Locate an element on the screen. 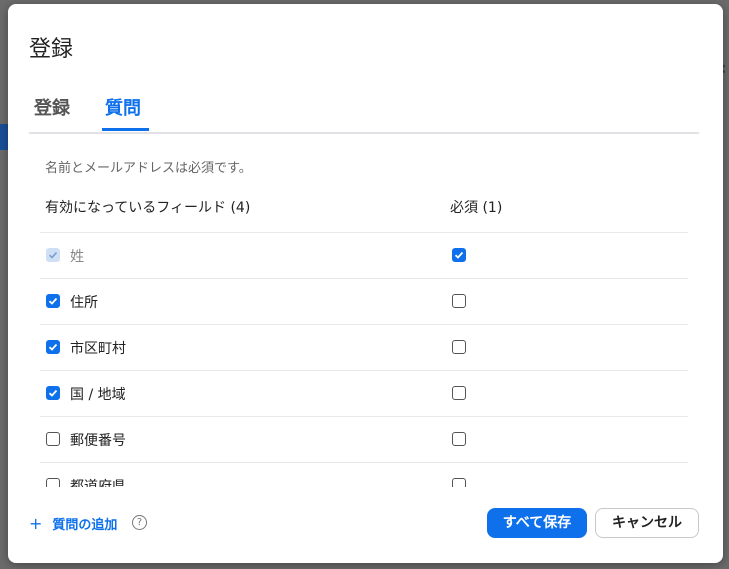 This screenshot has width=729, height=569. field-label: 姓 is located at coordinates (77, 257).